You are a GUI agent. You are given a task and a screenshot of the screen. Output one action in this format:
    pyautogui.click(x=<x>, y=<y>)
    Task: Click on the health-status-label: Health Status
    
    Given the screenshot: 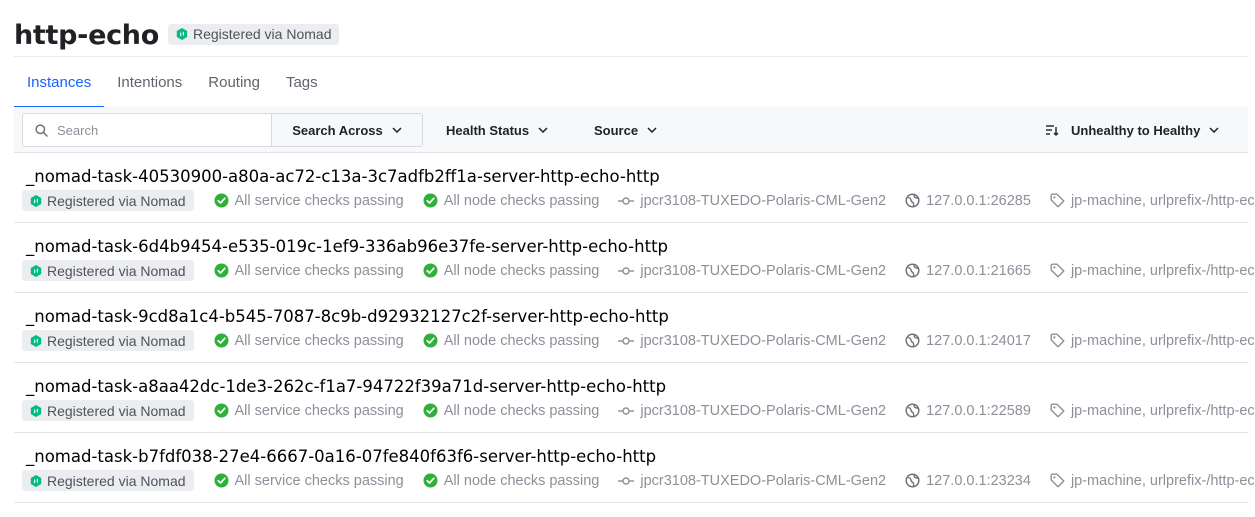 What is the action you would take?
    pyautogui.click(x=488, y=130)
    